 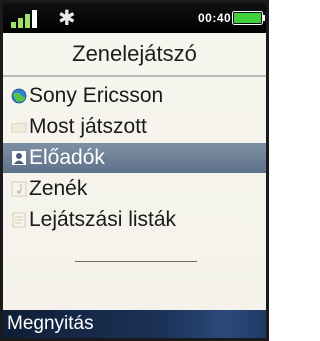 What do you see at coordinates (50, 324) in the screenshot?
I see `softkey-open-button: Megnyitás` at bounding box center [50, 324].